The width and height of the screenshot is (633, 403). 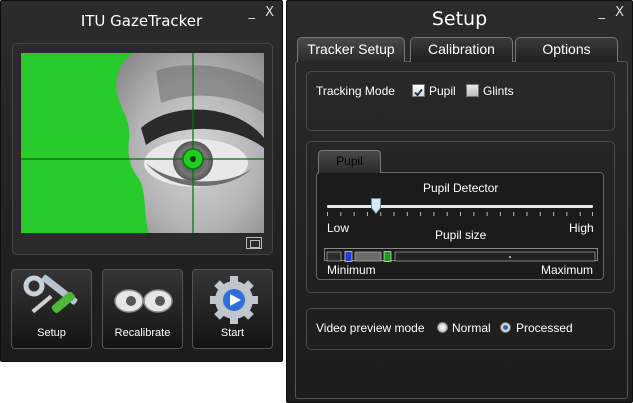 I want to click on pupil-size-range-slider, so click(x=461, y=255).